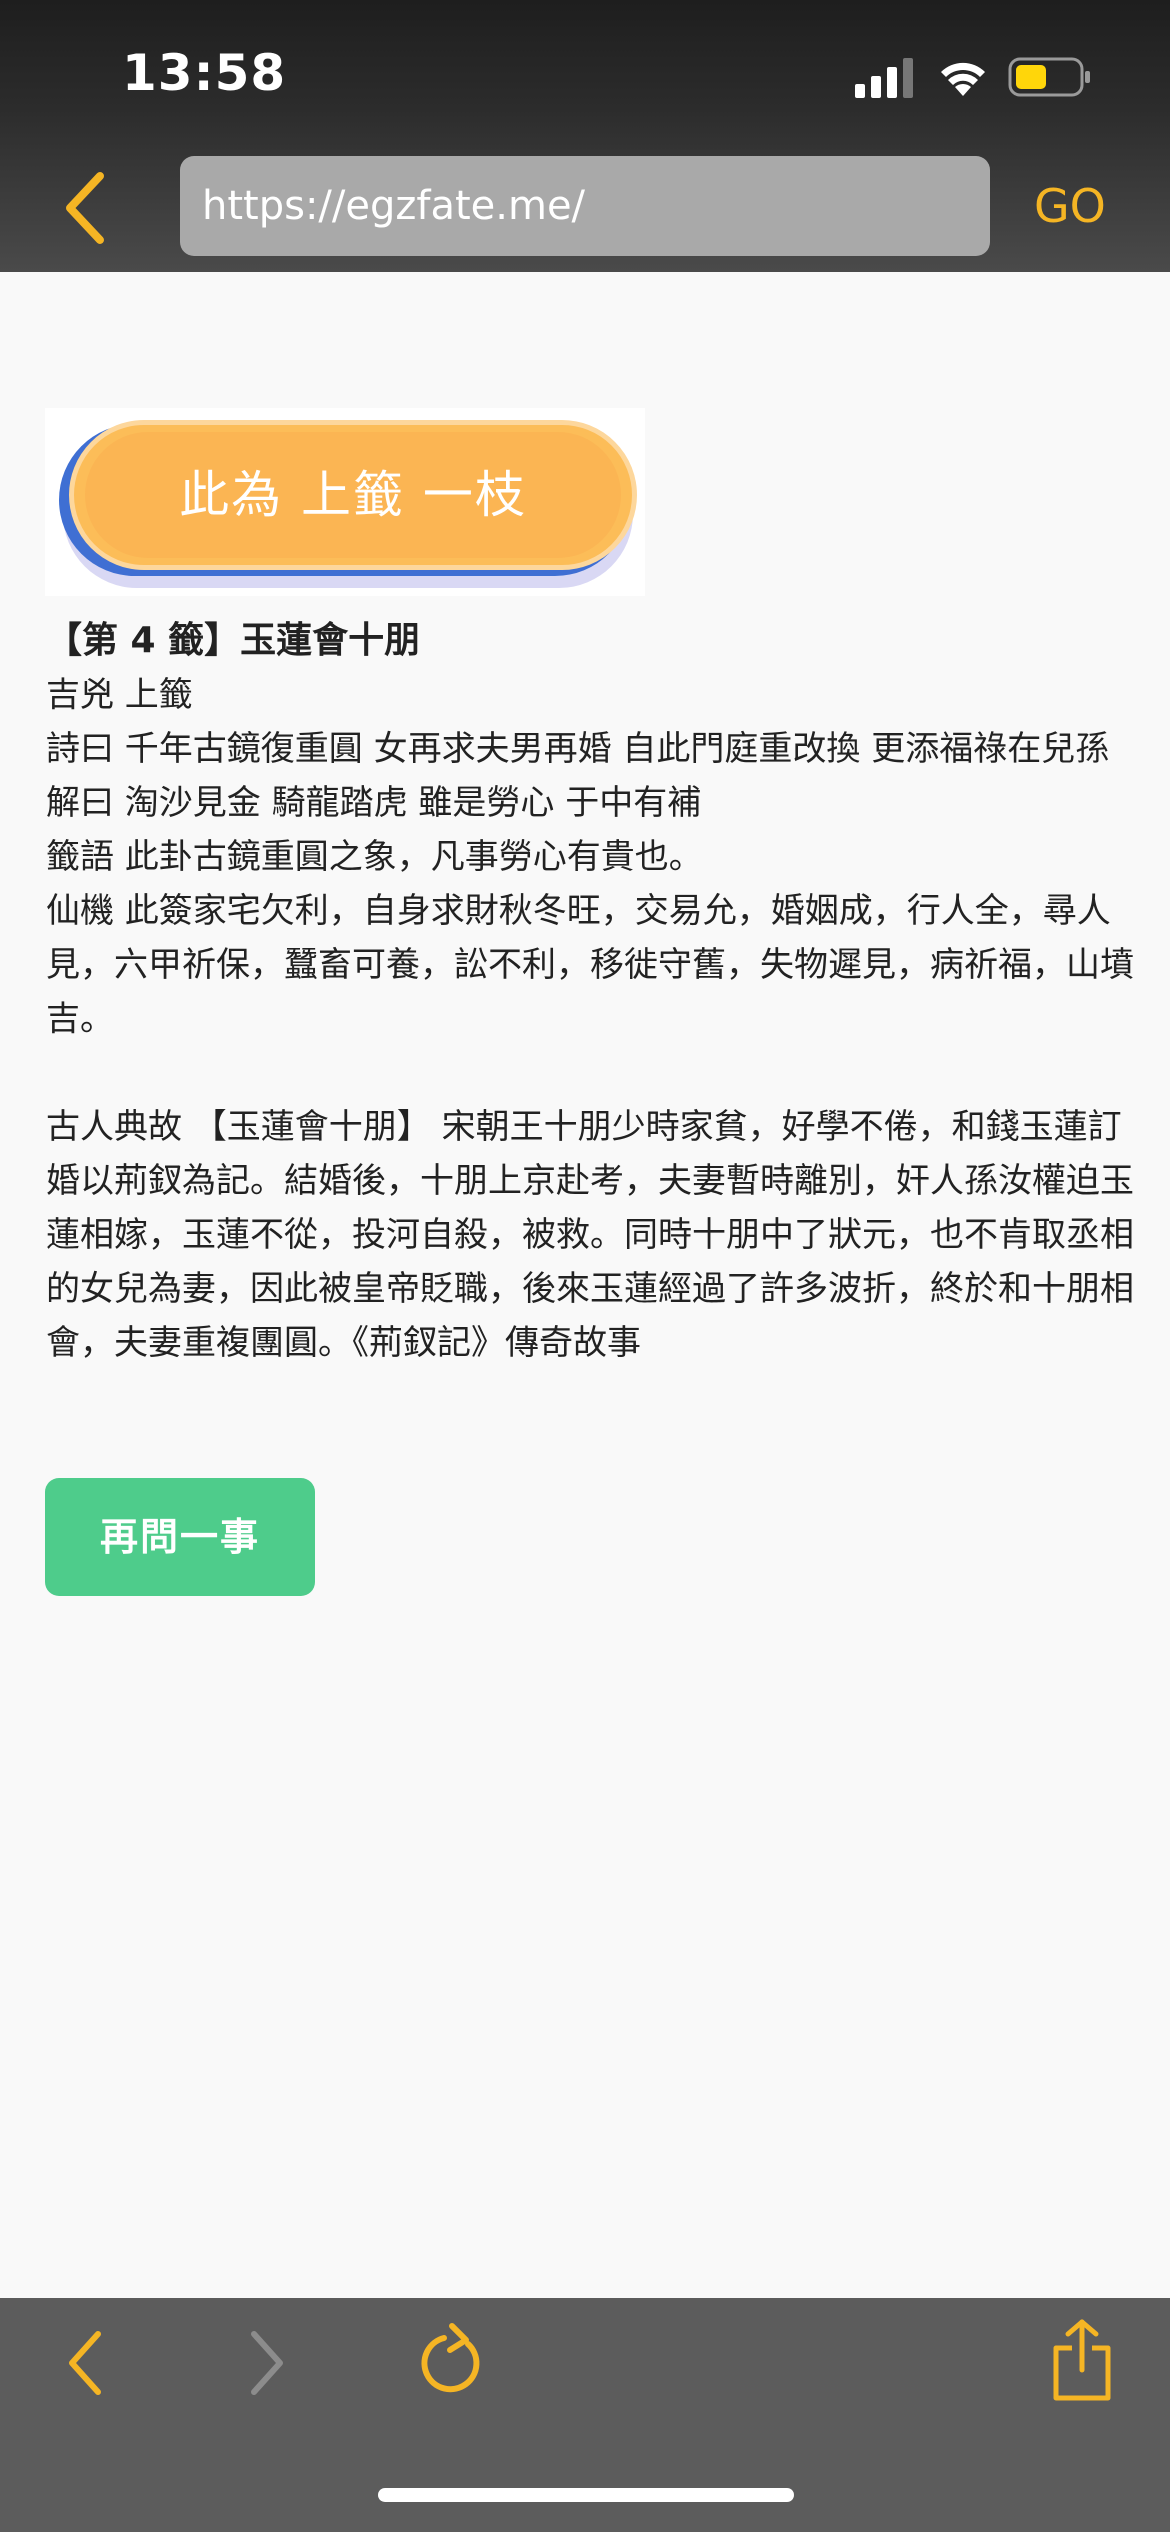 The image size is (1170, 2532). What do you see at coordinates (578, 749) in the screenshot?
I see `fortune-line-poem: 詩曰 千年古鏡復重圓 女再求夫男再婚 自此門庭重改換 更添福祿在兒孫` at bounding box center [578, 749].